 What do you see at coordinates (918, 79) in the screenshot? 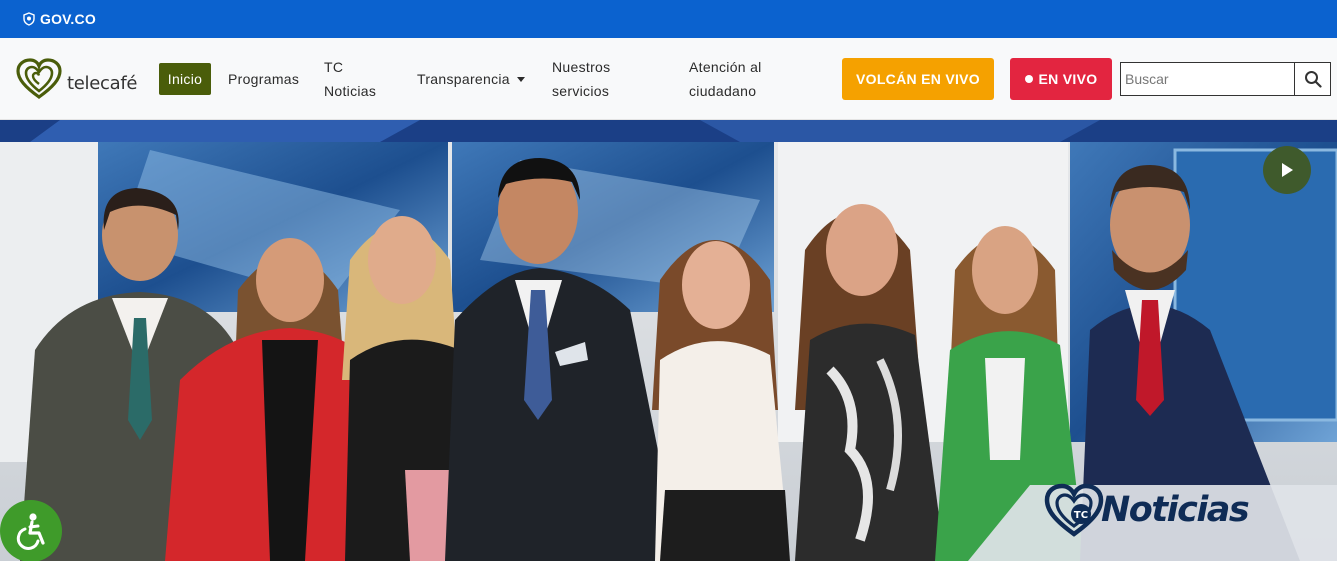
I see `volcan-en-vivo-button: VOLCÁN EN VIVO` at bounding box center [918, 79].